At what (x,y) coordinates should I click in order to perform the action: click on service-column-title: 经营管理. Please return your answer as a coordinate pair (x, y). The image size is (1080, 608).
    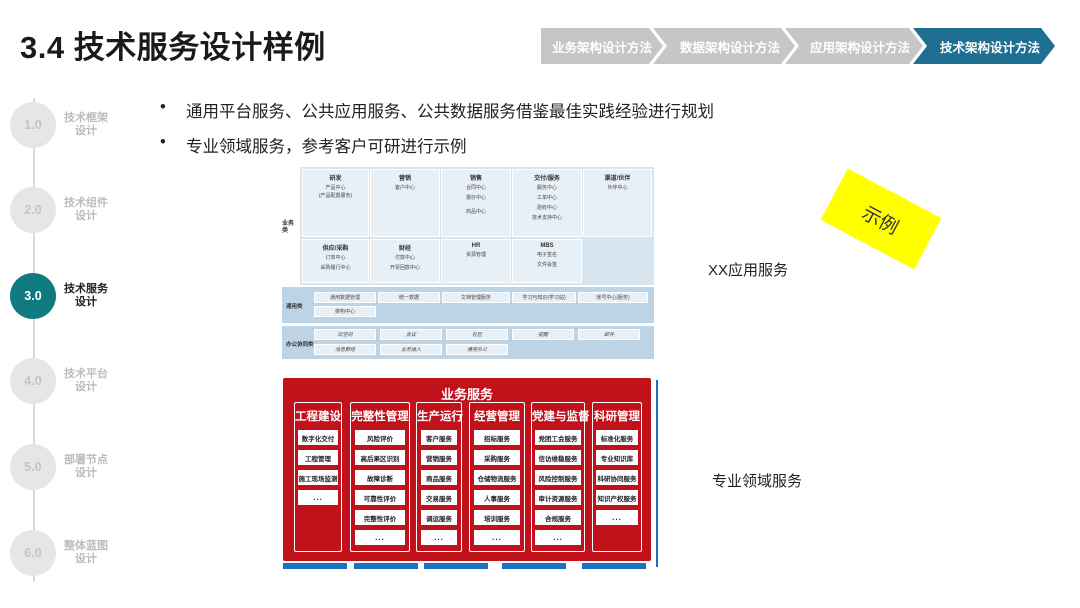
    Looking at the image, I should click on (497, 417).